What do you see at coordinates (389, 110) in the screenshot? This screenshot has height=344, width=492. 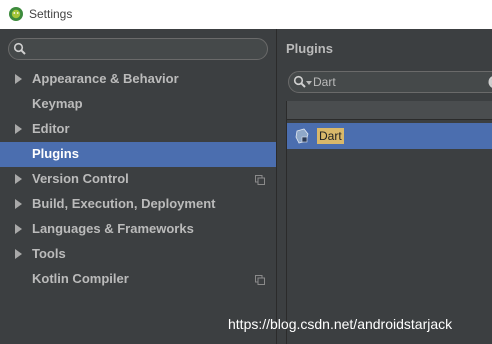 I see `plugin-list-header` at bounding box center [389, 110].